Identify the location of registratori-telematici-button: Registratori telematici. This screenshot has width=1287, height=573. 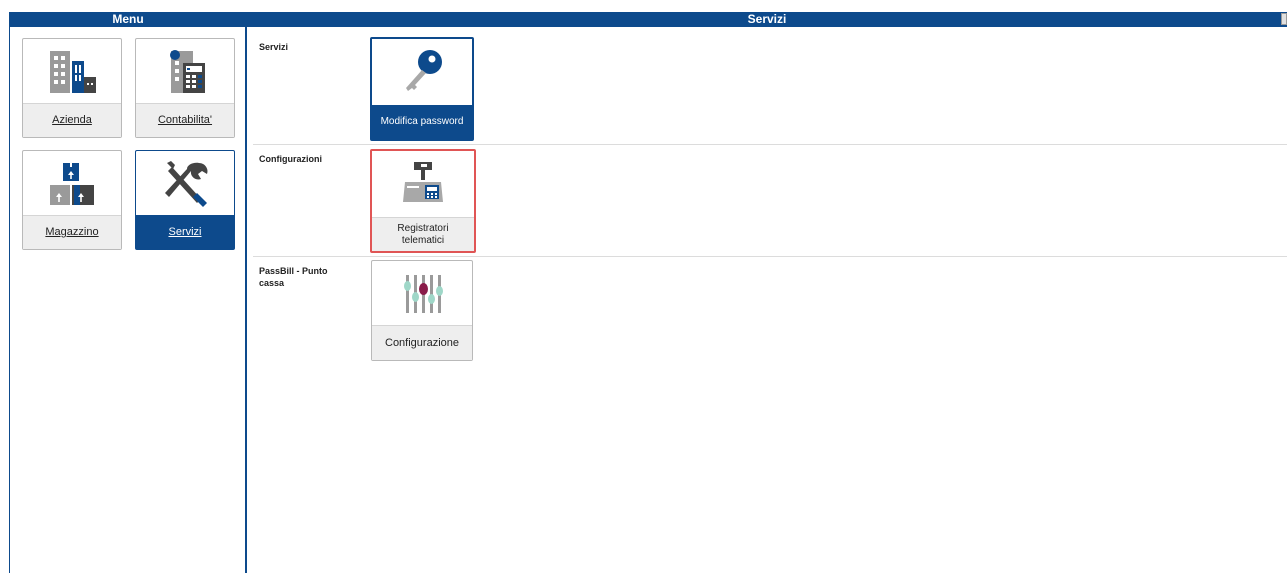
(423, 201).